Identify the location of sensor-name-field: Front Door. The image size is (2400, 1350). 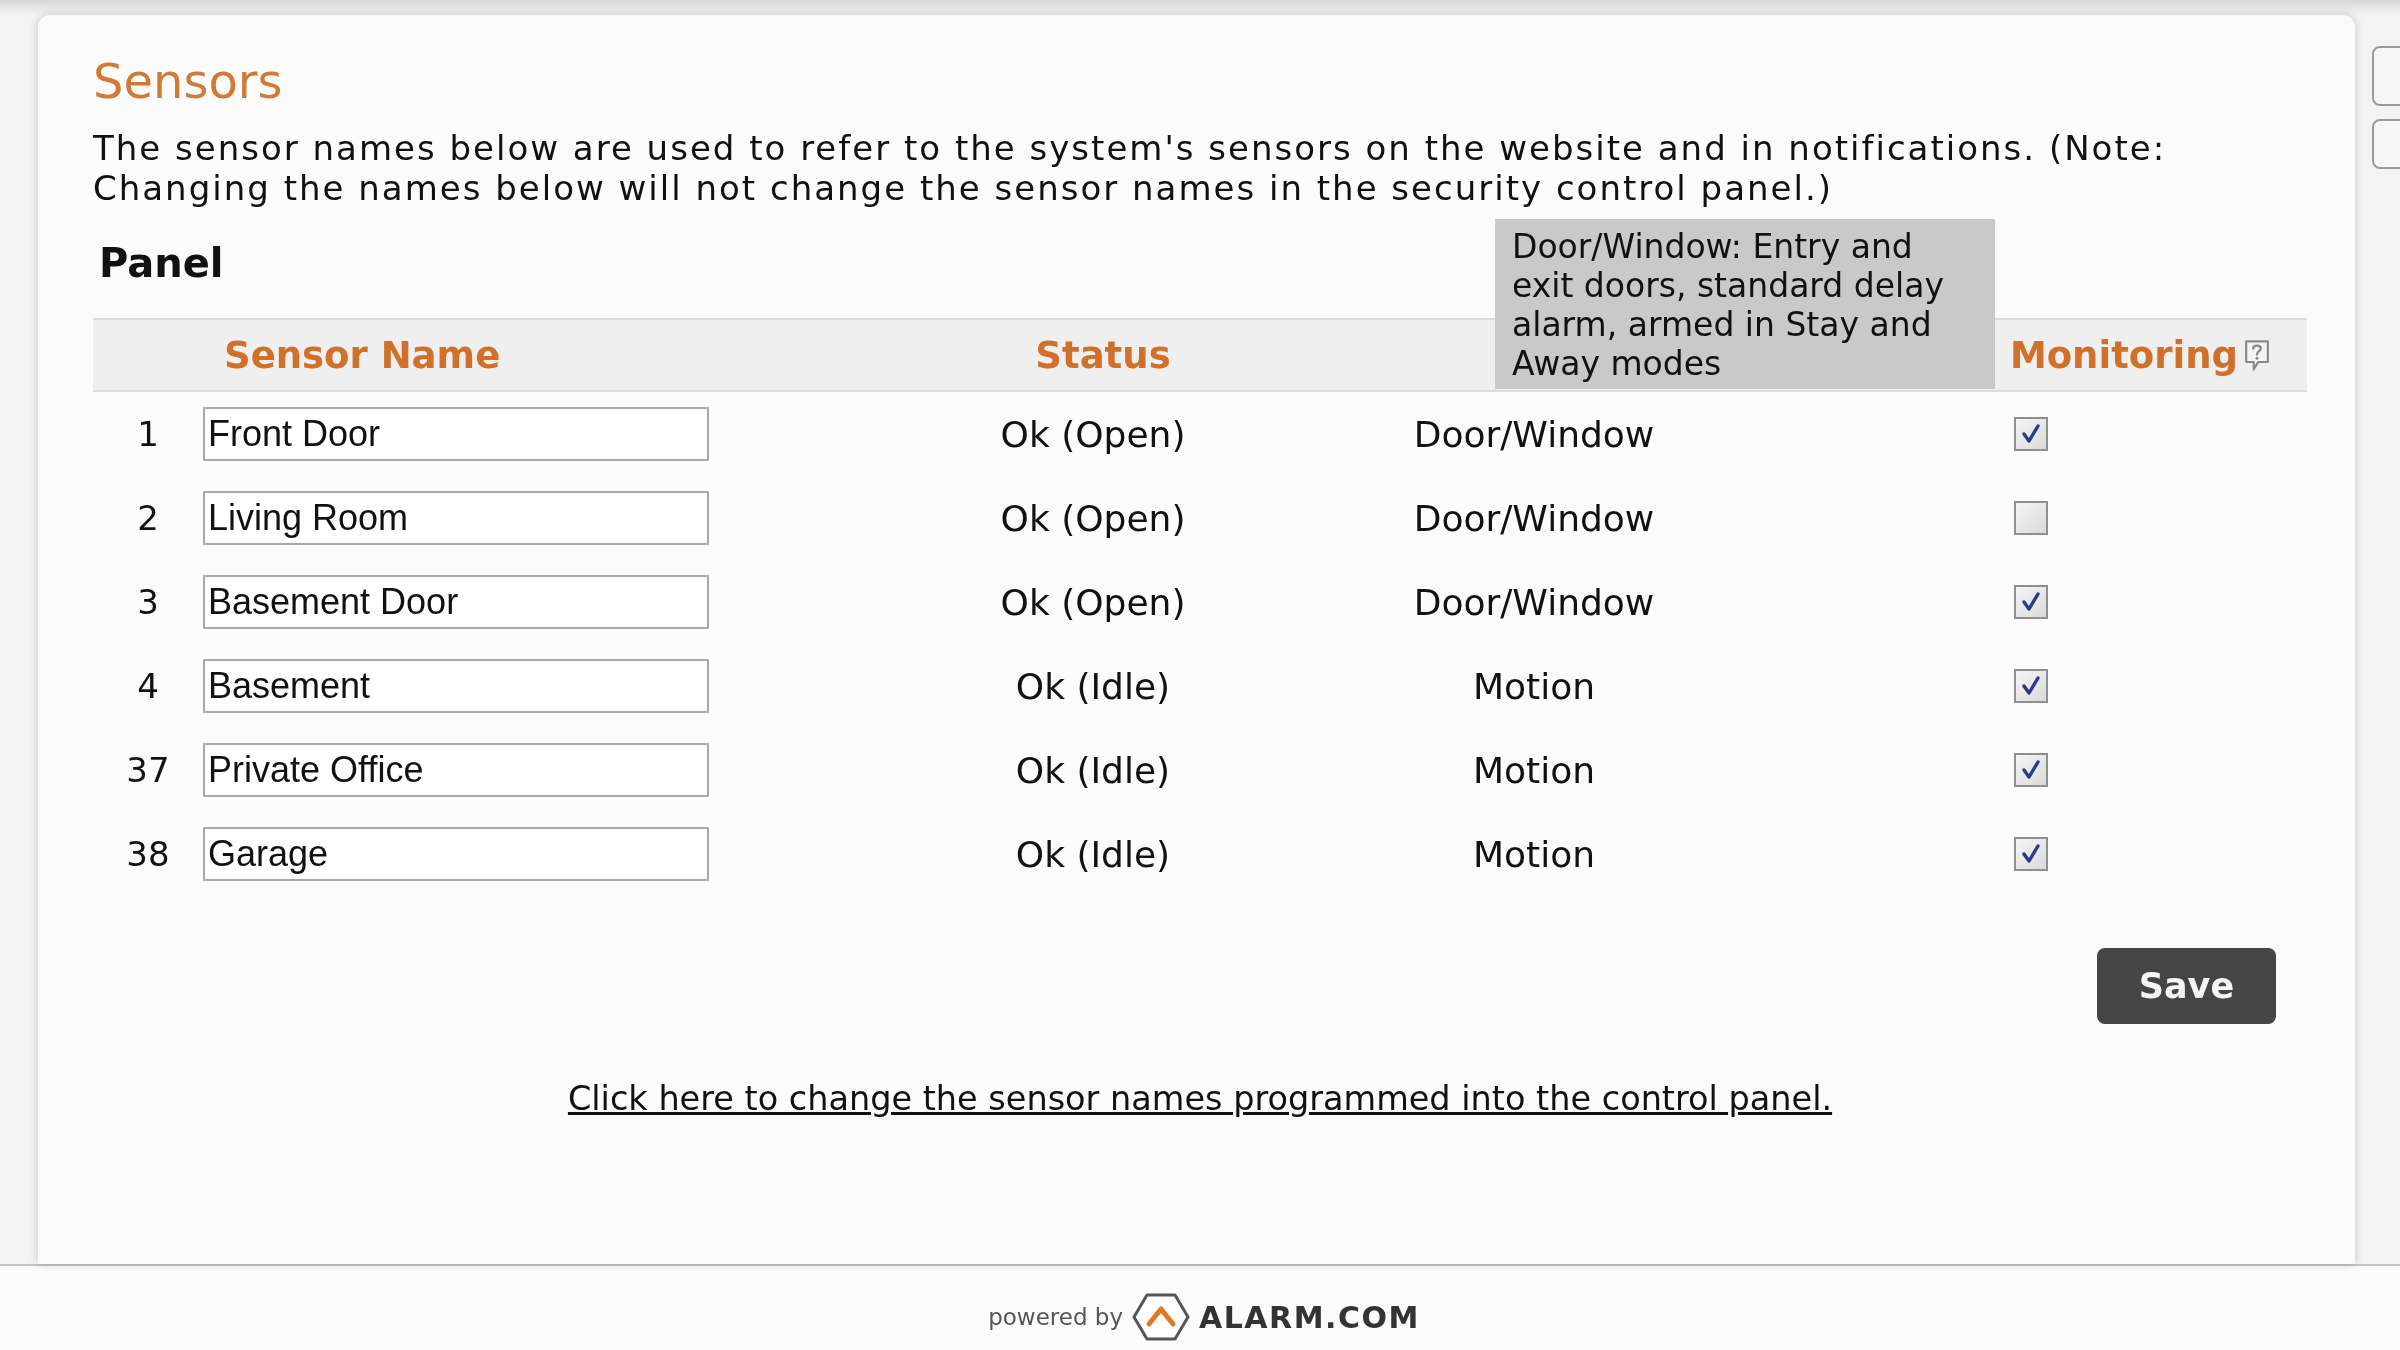
(456, 434).